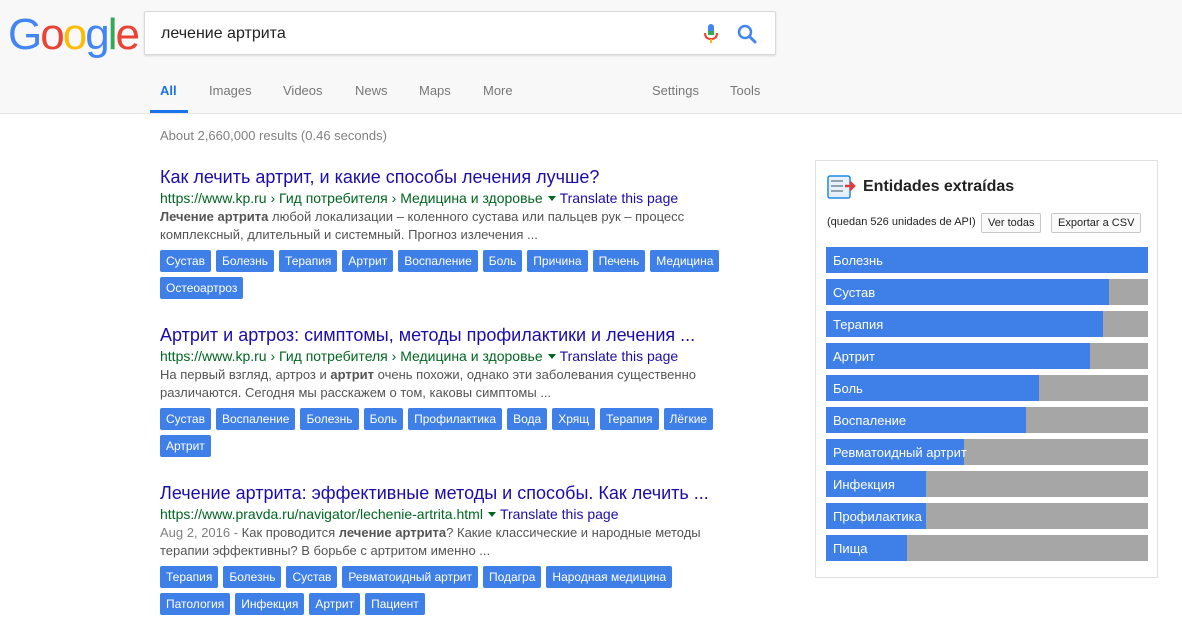  I want to click on logo-letter: g, so click(97, 34).